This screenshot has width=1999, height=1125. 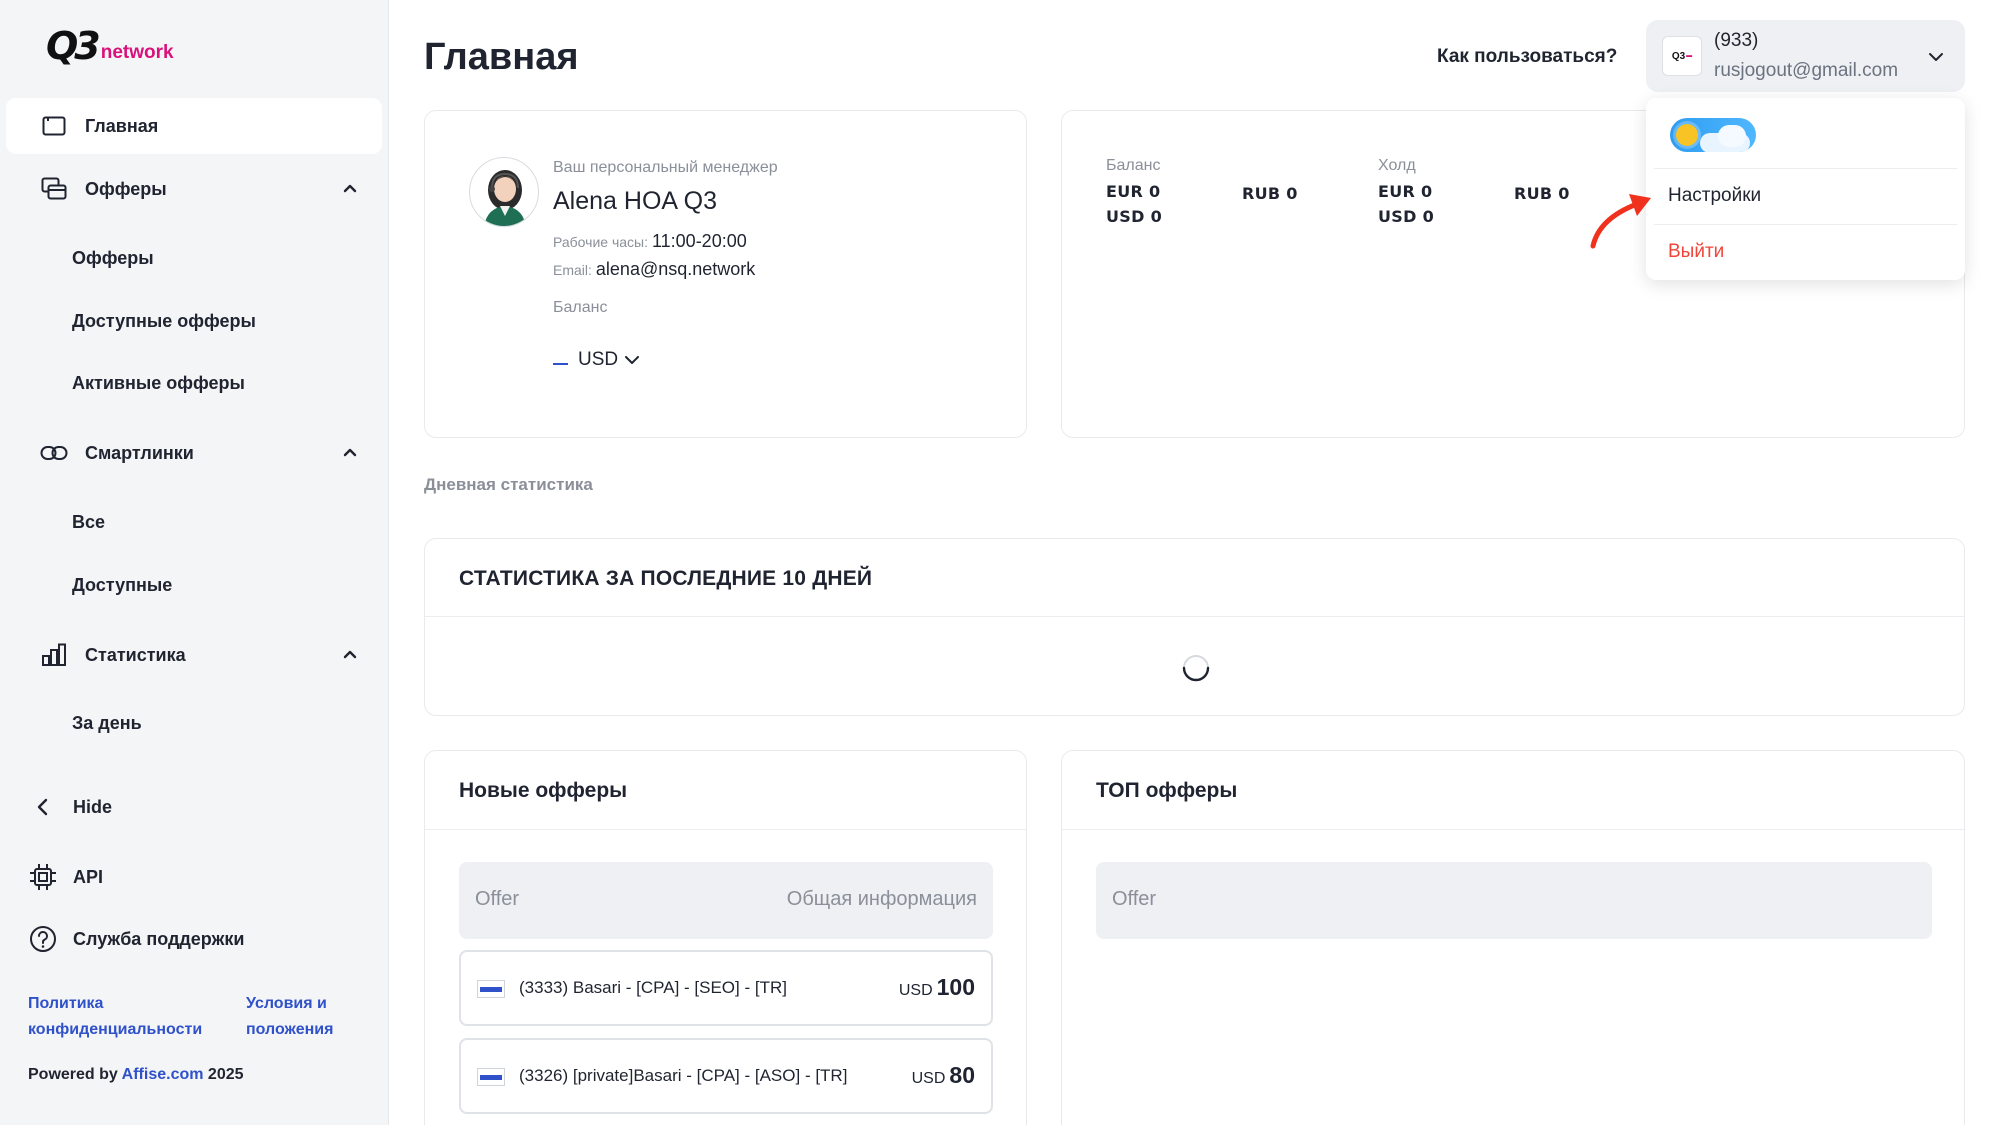 I want to click on avatar-brand-dots: ▬, so click(x=1689, y=56).